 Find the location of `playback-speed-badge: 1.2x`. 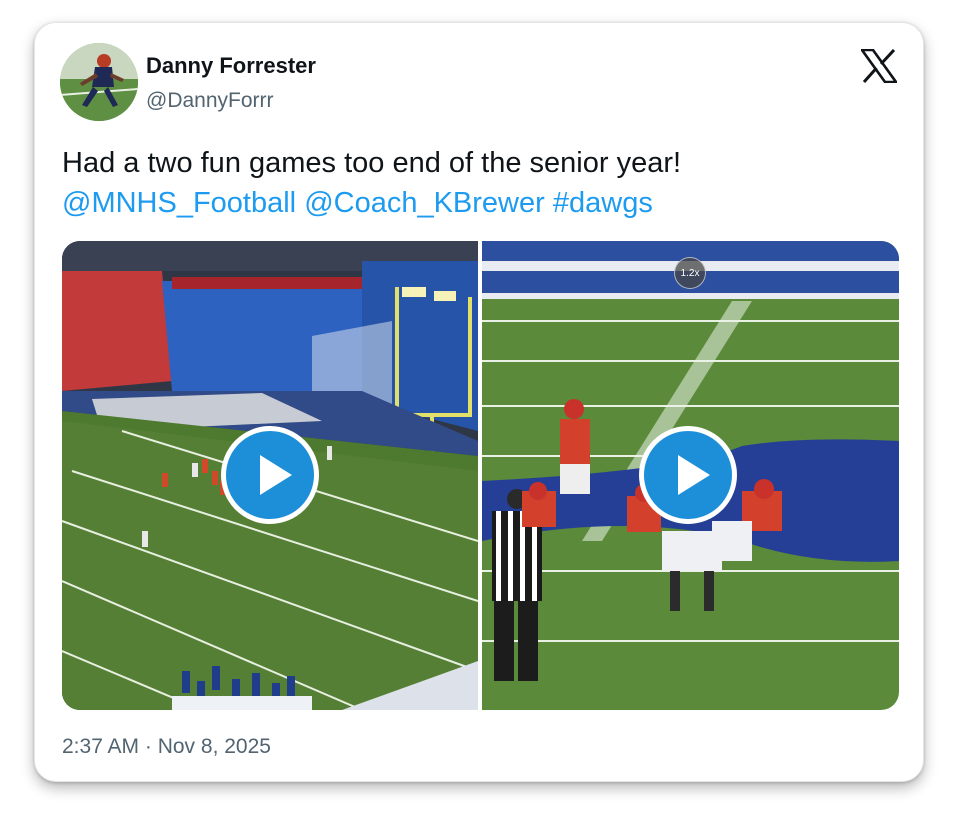

playback-speed-badge: 1.2x is located at coordinates (690, 273).